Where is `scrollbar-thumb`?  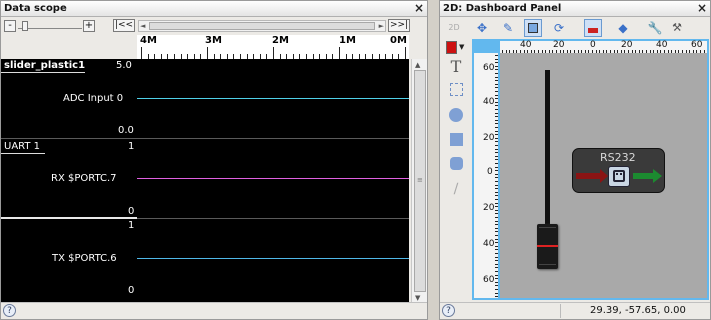 scrollbar-thumb is located at coordinates (262, 26).